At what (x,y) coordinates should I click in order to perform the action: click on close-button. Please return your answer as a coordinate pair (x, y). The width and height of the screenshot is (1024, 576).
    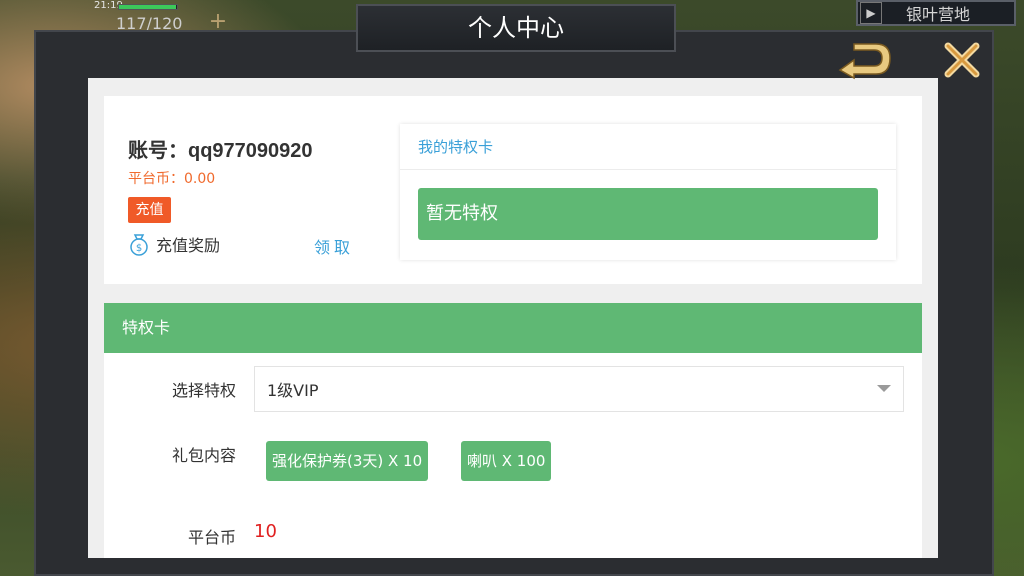
    Looking at the image, I should click on (962, 60).